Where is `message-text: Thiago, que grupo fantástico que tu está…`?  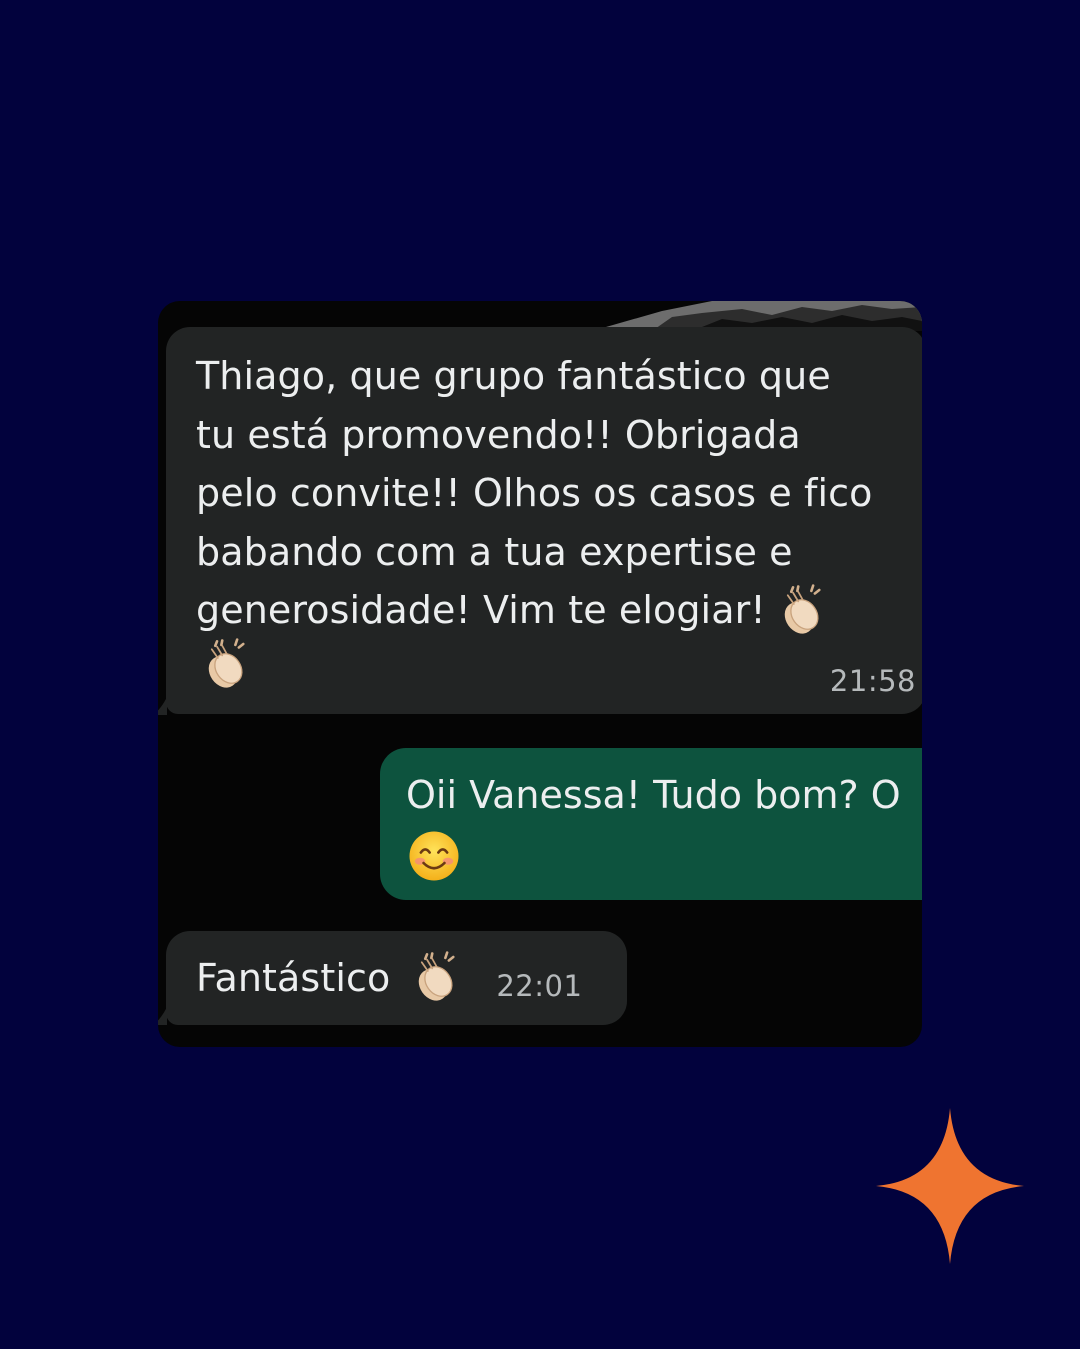
message-text: Thiago, que grupo fantástico que tu está… is located at coordinates (556, 494).